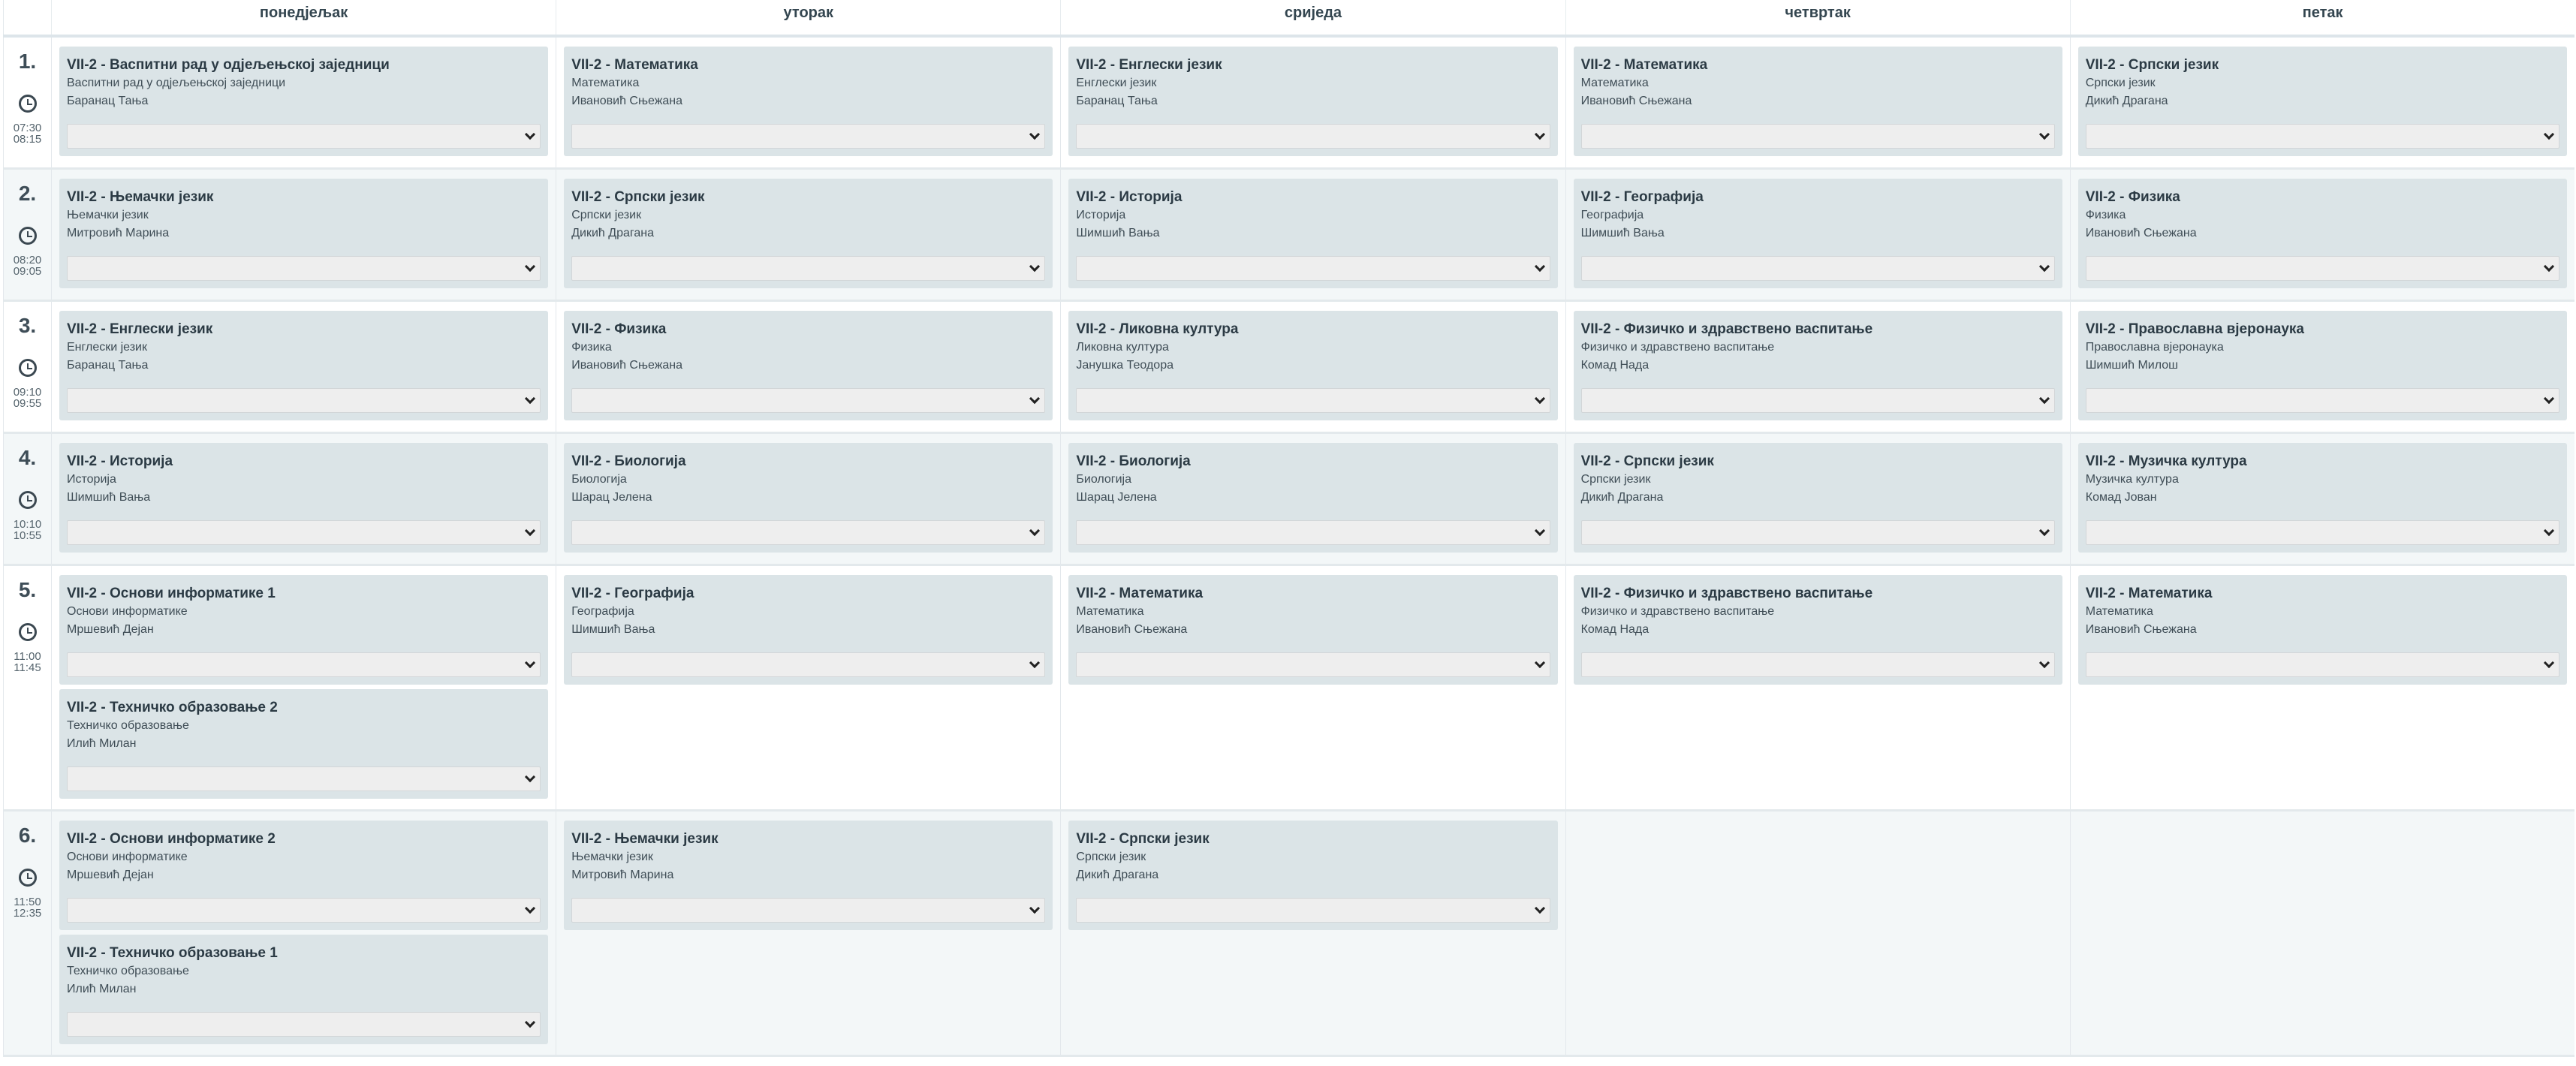 This screenshot has width=2576, height=1066. What do you see at coordinates (1642, 196) in the screenshot?
I see `lesson-title: VII-2 - Географија` at bounding box center [1642, 196].